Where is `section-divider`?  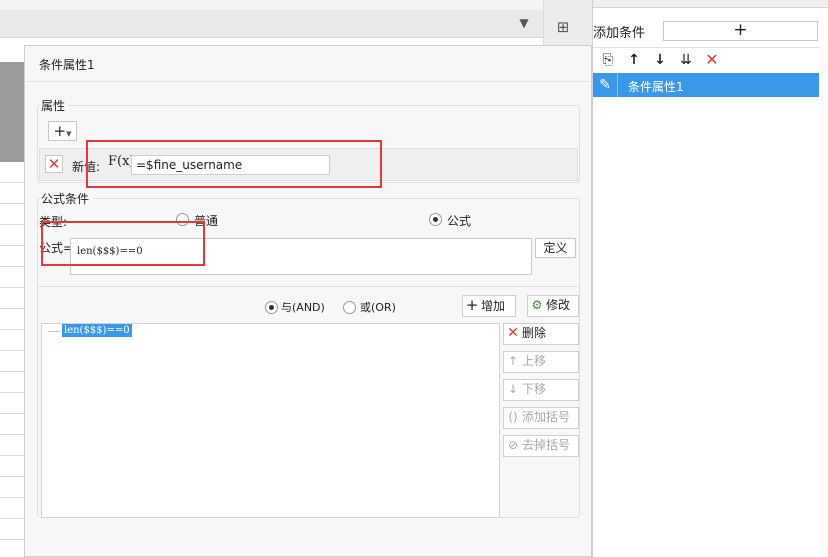 section-divider is located at coordinates (308, 286).